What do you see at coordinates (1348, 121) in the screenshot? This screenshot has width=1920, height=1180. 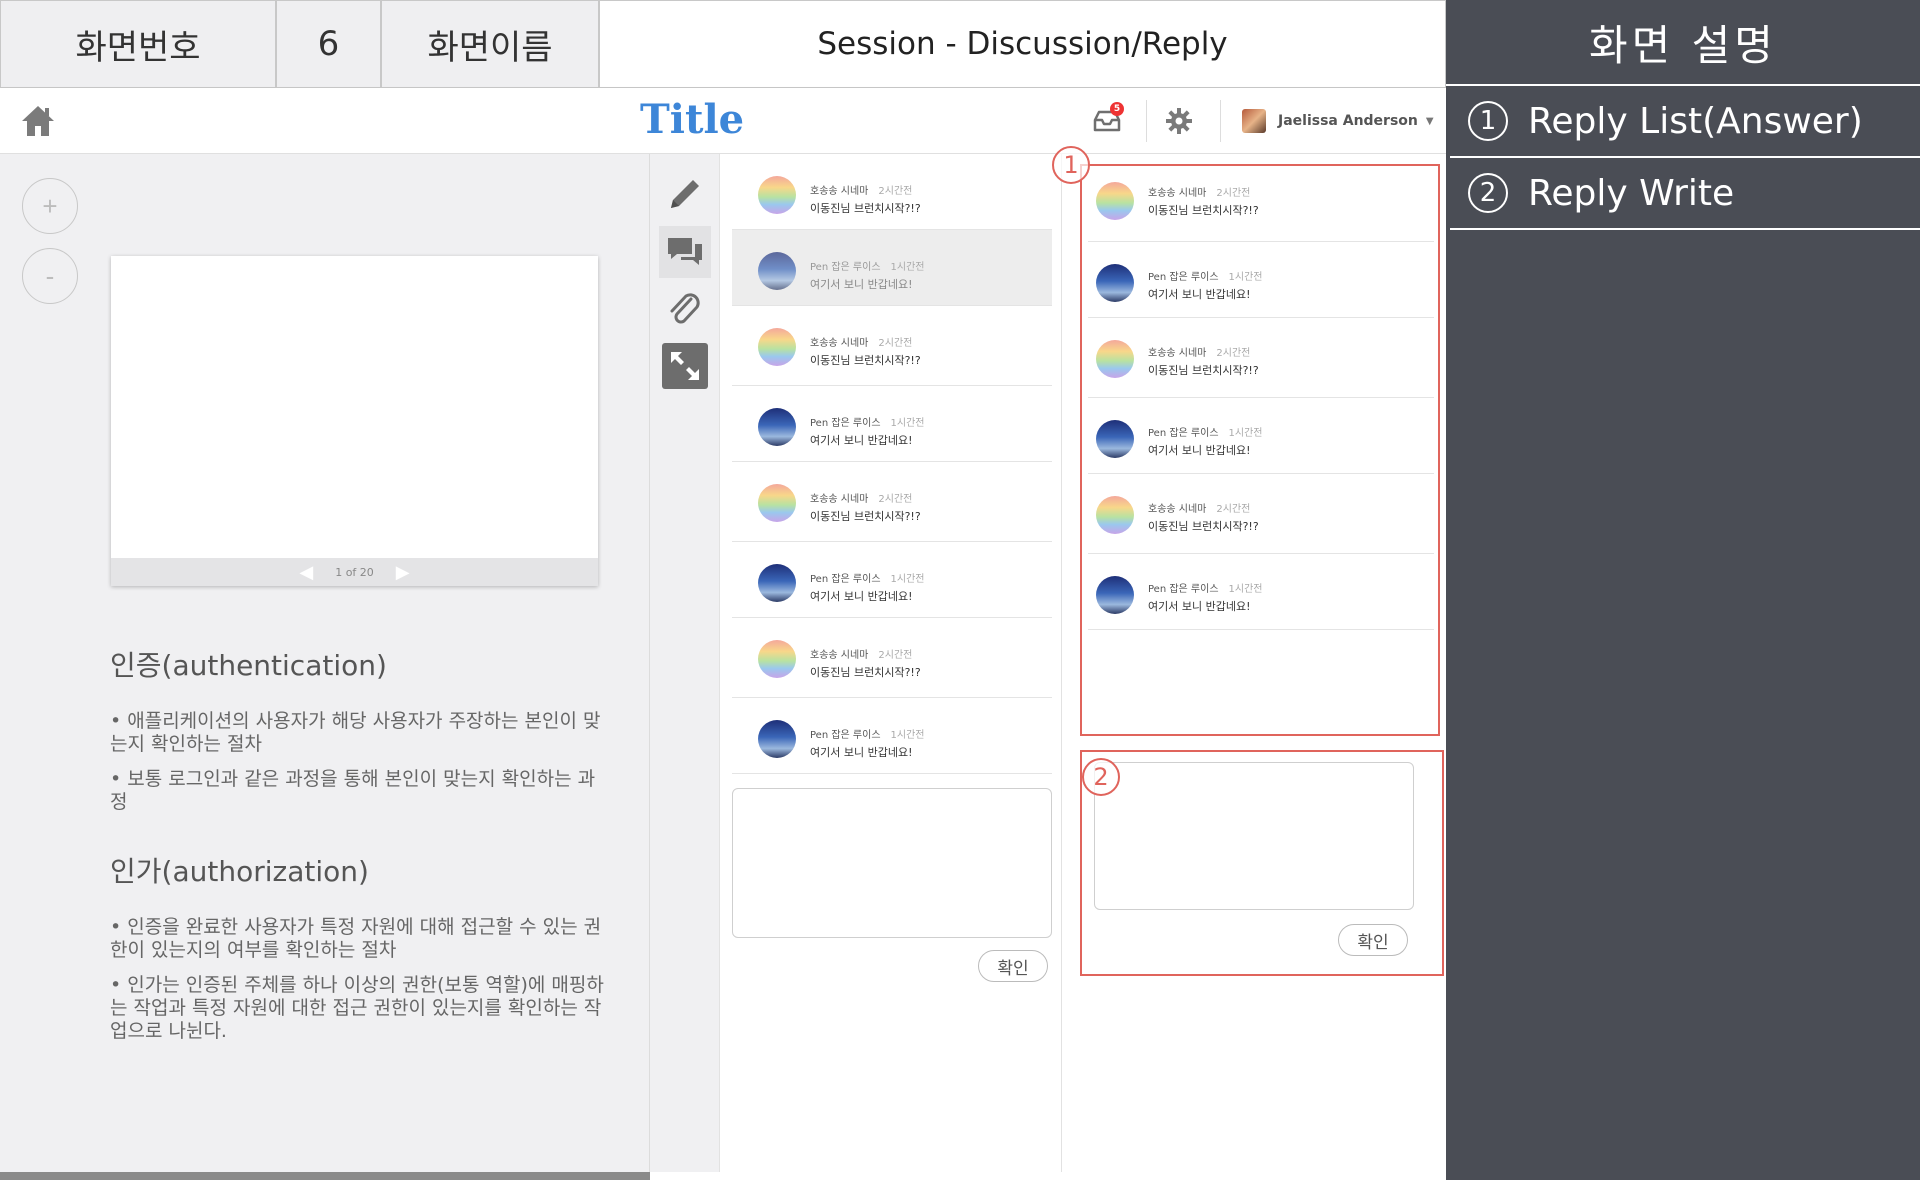 I see `user-name: Jaelissa Anderson` at bounding box center [1348, 121].